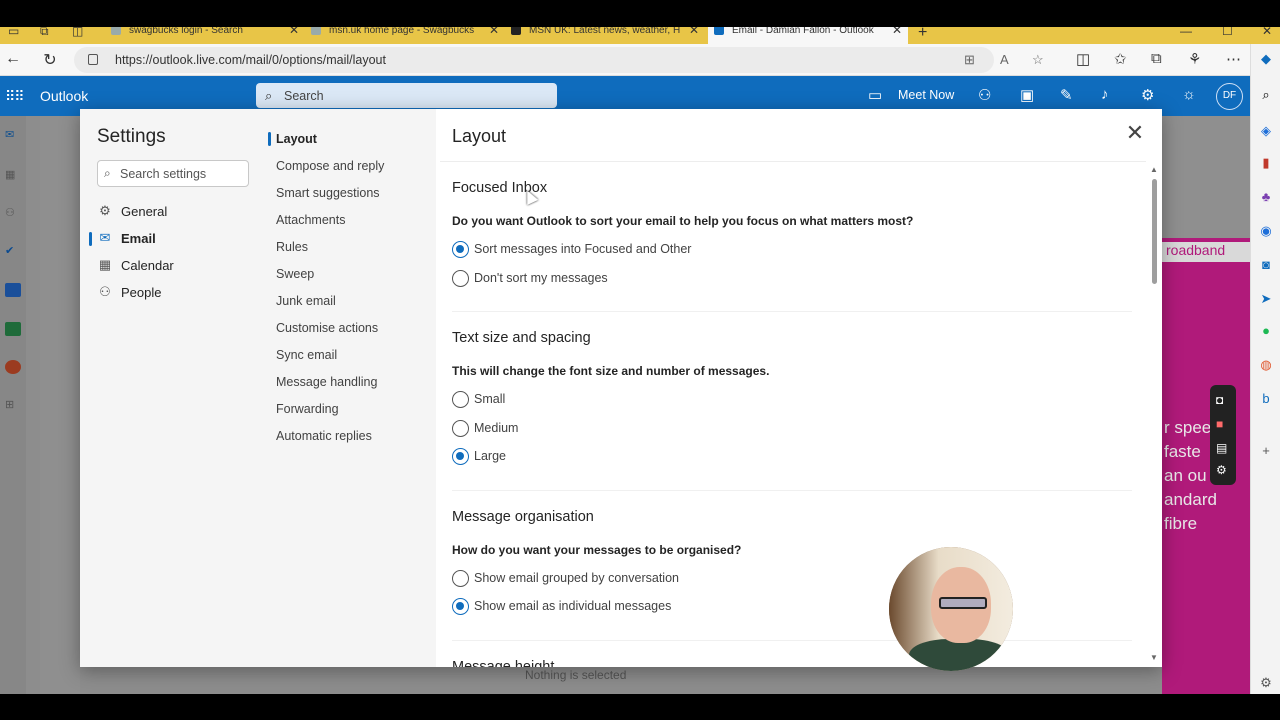 Image resolution: width=1280 pixels, height=720 pixels. What do you see at coordinates (1221, 448) in the screenshot?
I see `gallery-icon: ▤` at bounding box center [1221, 448].